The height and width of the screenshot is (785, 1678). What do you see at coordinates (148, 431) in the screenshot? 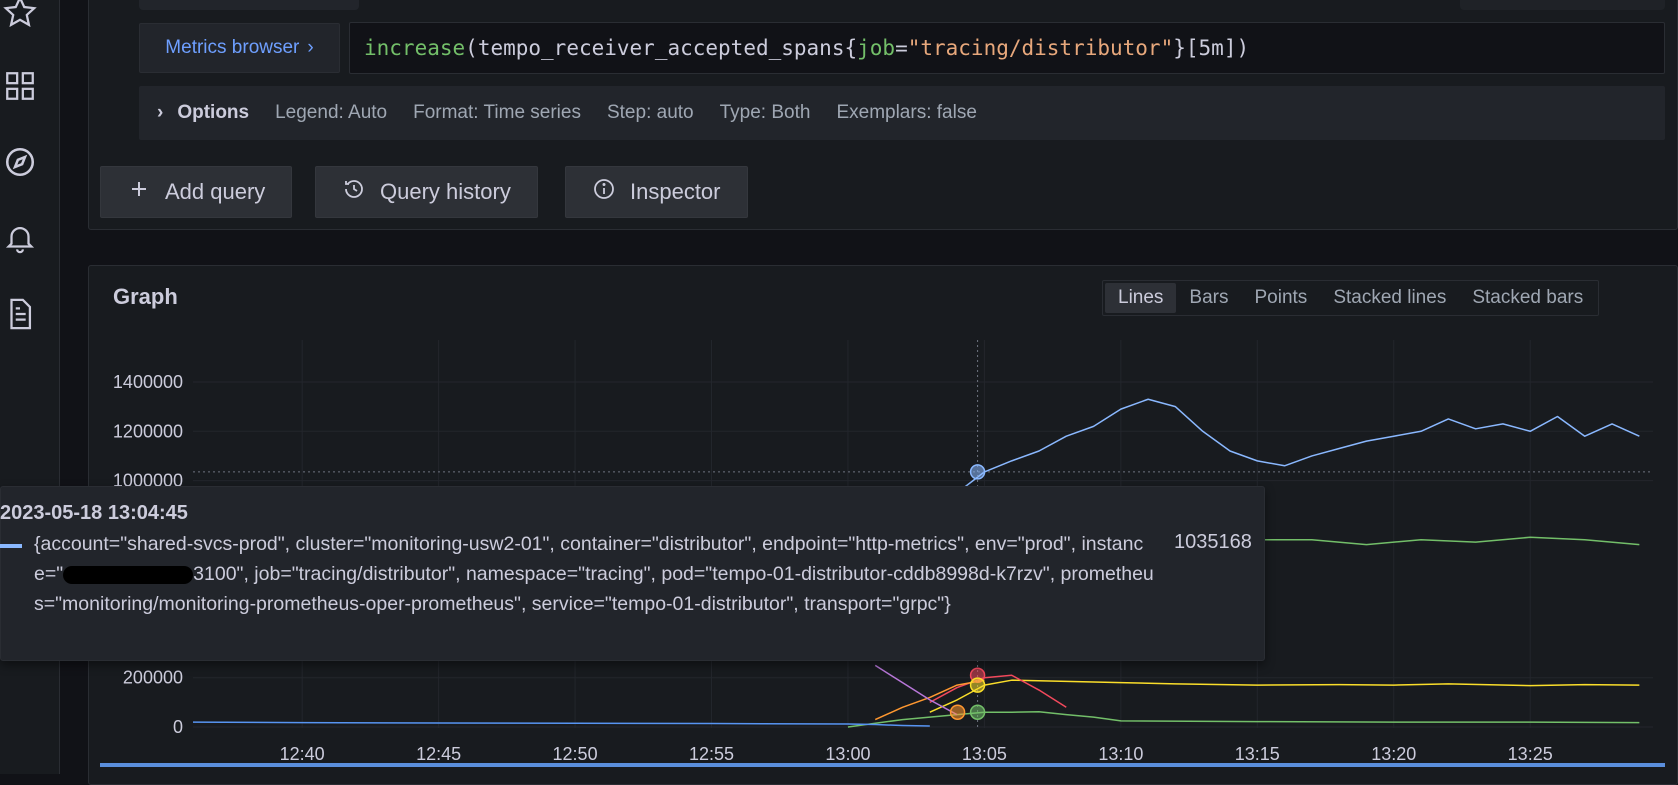
I see `y-tick-label: 1200000` at bounding box center [148, 431].